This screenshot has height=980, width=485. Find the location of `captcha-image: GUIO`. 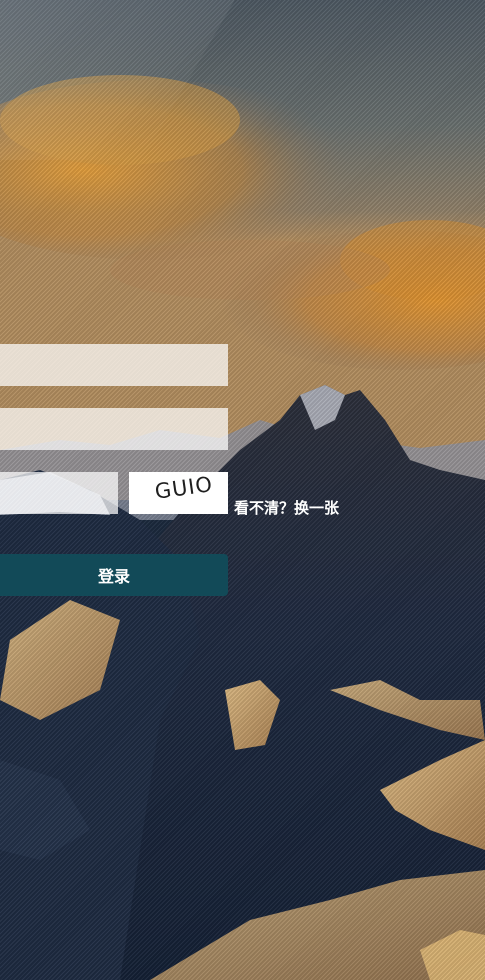

captcha-image: GUIO is located at coordinates (178, 493).